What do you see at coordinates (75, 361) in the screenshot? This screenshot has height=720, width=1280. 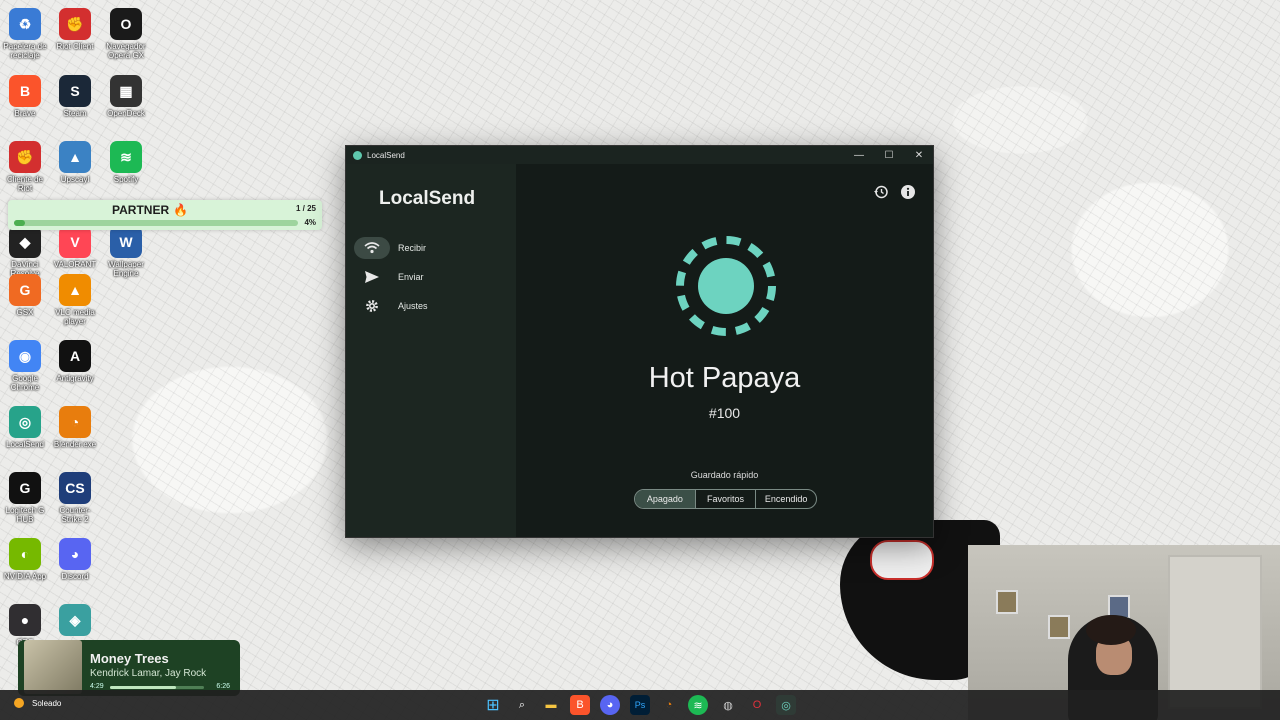 I see `desktop-icon: A Antigravity` at bounding box center [75, 361].